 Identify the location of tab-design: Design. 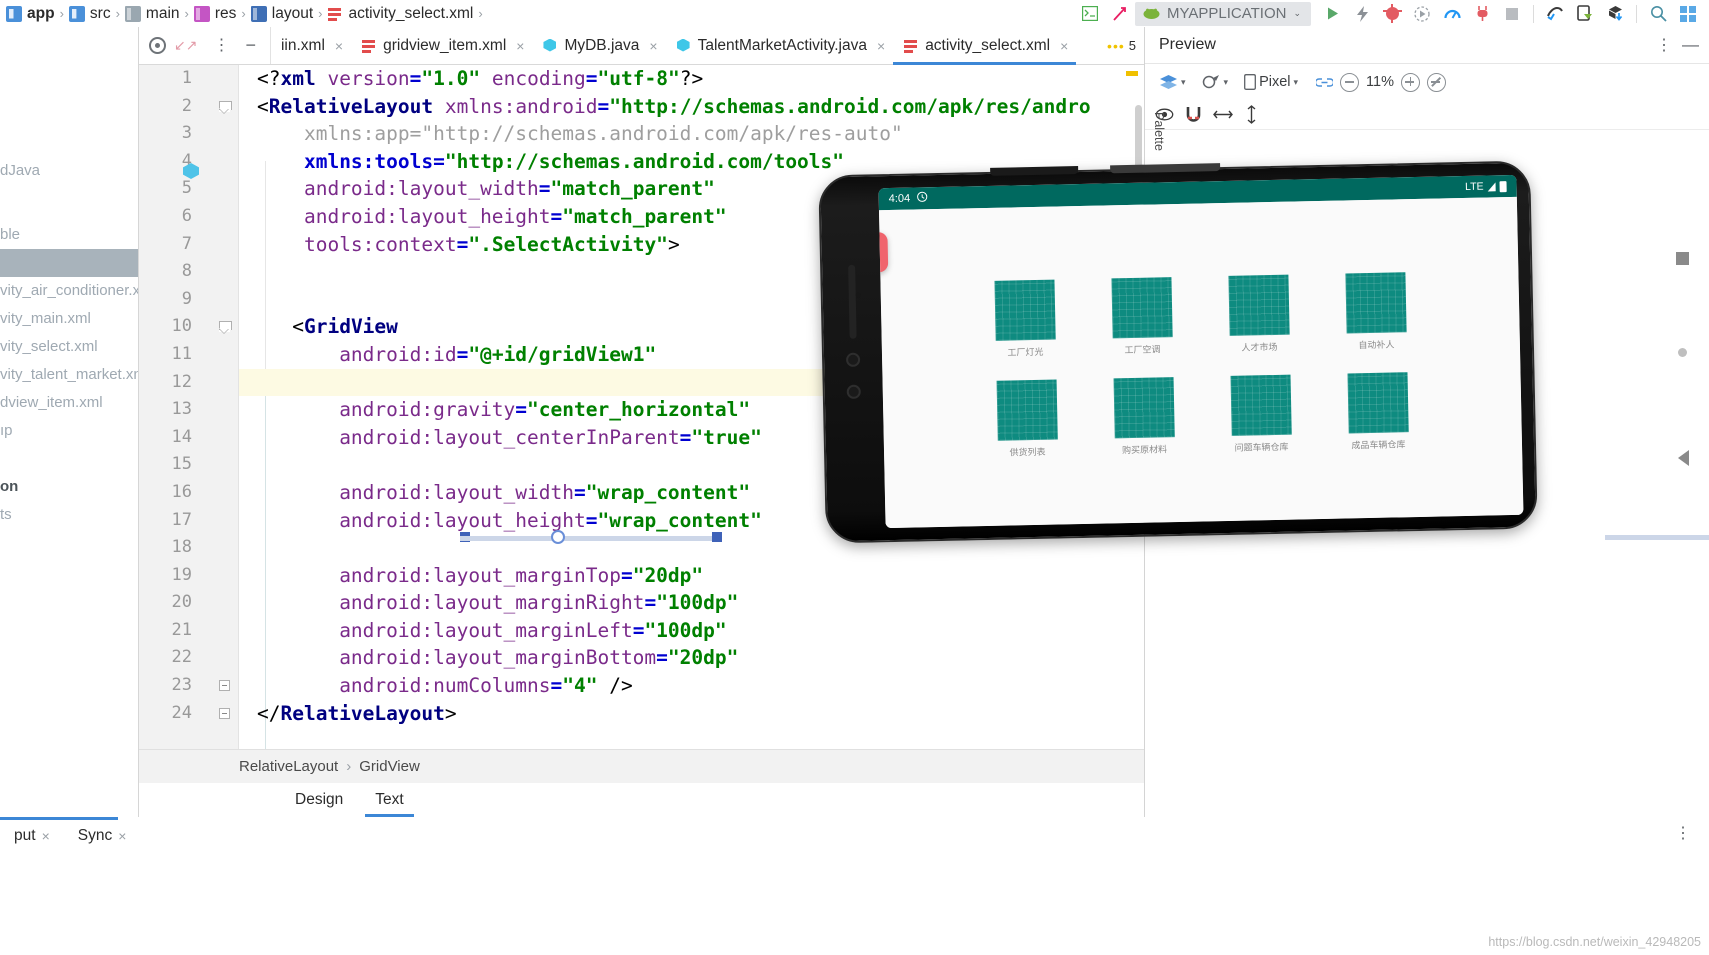
(319, 800).